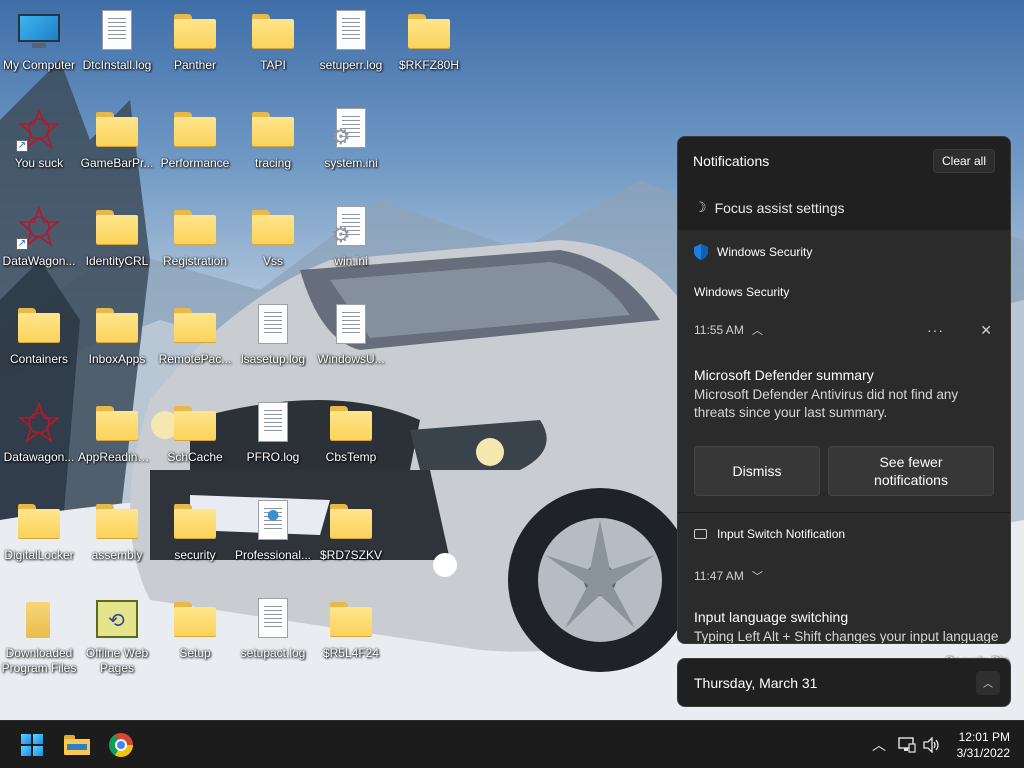  What do you see at coordinates (273, 341) in the screenshot?
I see `desktop-icon: lsasetup.log` at bounding box center [273, 341].